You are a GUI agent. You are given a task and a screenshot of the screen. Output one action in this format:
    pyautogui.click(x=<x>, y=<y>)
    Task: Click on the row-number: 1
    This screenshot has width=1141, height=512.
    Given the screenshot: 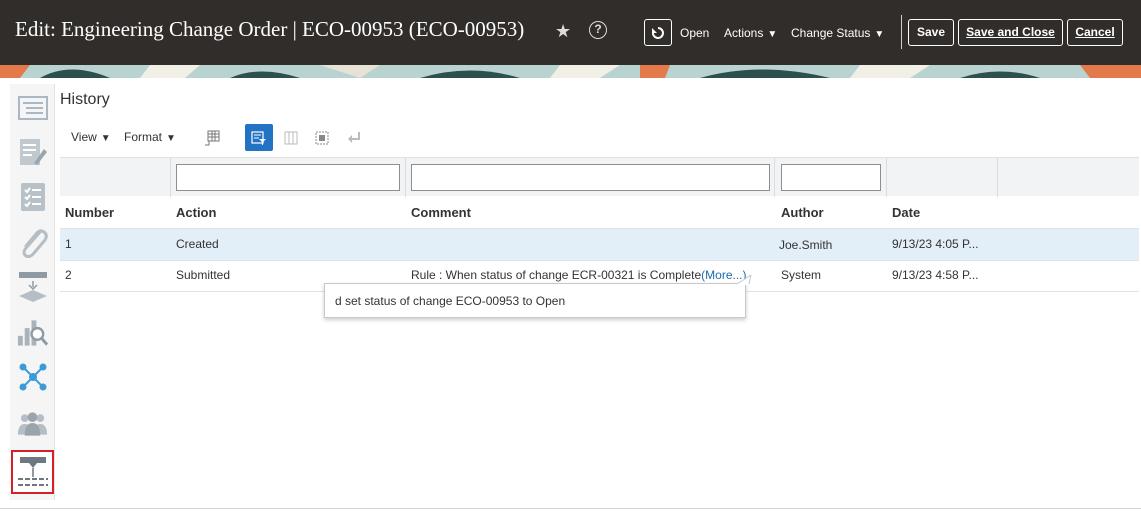 What is the action you would take?
    pyautogui.click(x=68, y=244)
    